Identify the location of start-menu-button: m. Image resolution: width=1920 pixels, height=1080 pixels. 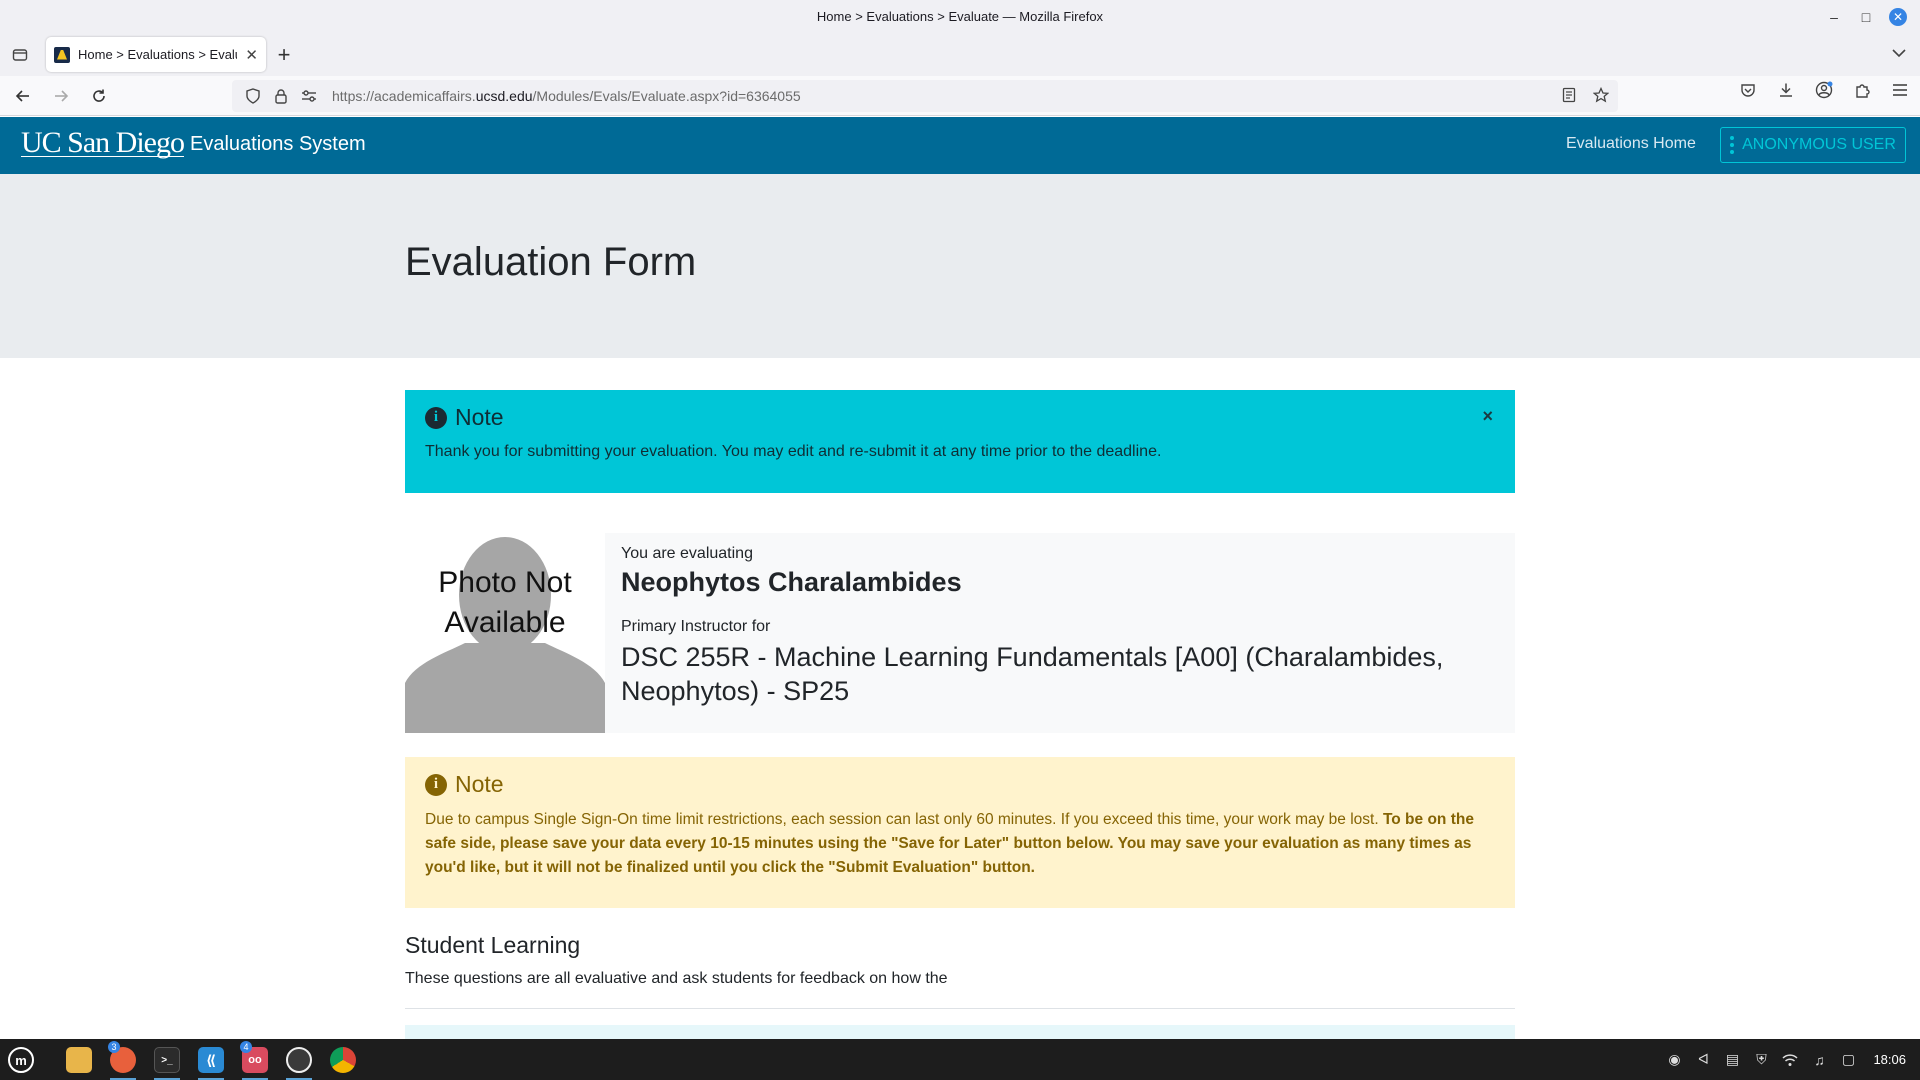
(21, 1060).